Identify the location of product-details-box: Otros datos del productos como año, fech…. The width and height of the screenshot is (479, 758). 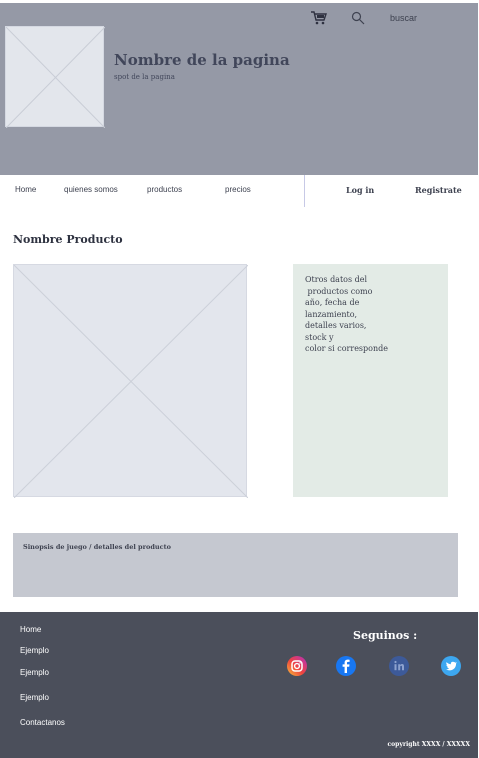
(370, 380).